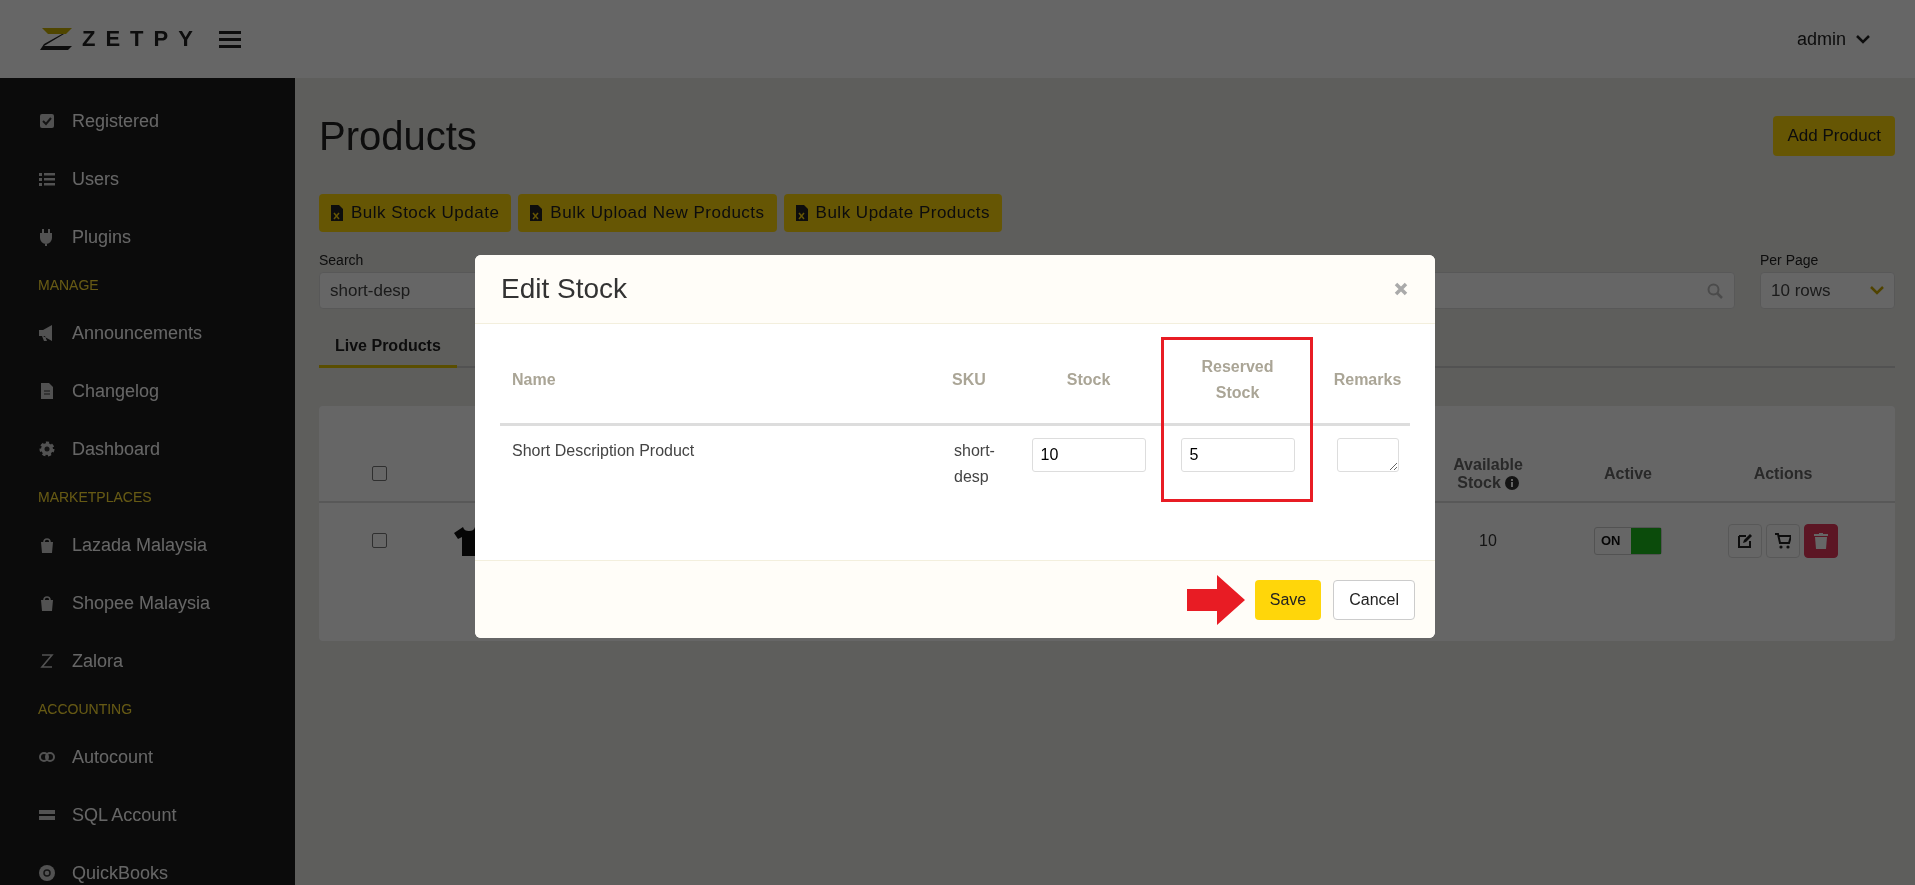 The width and height of the screenshot is (1915, 885). I want to click on column-header: SKU, so click(983, 381).